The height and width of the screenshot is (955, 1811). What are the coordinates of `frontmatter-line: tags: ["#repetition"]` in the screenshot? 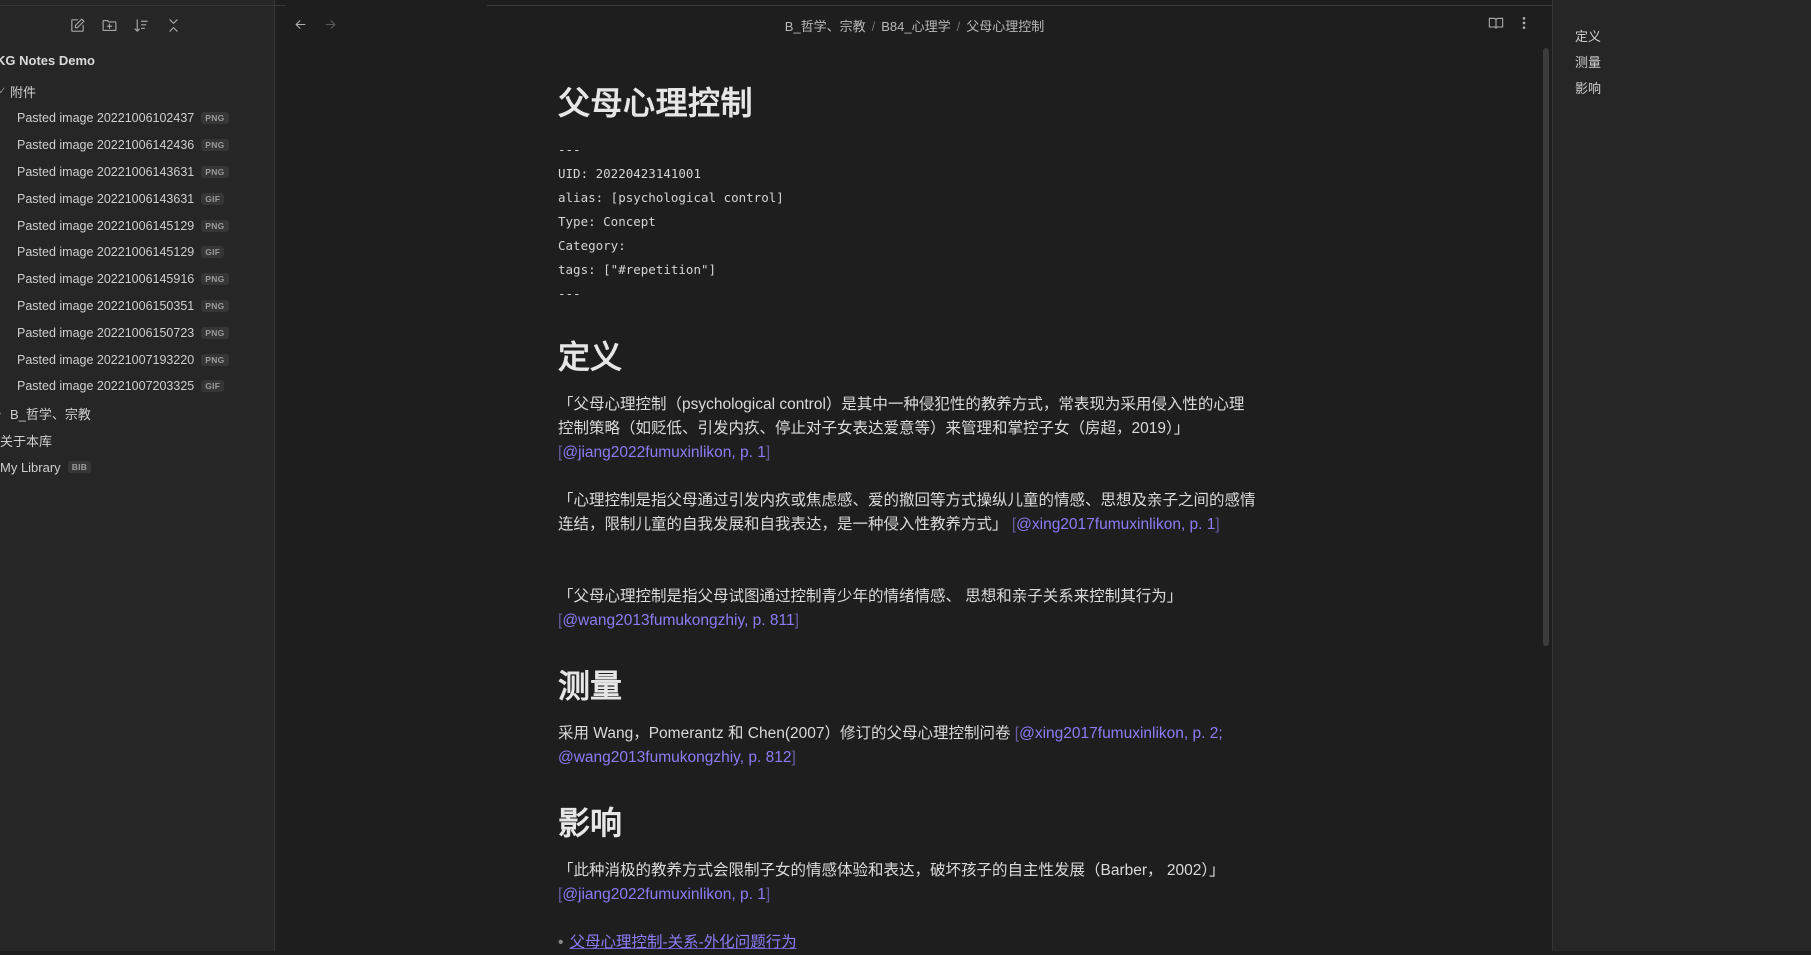 It's located at (637, 269).